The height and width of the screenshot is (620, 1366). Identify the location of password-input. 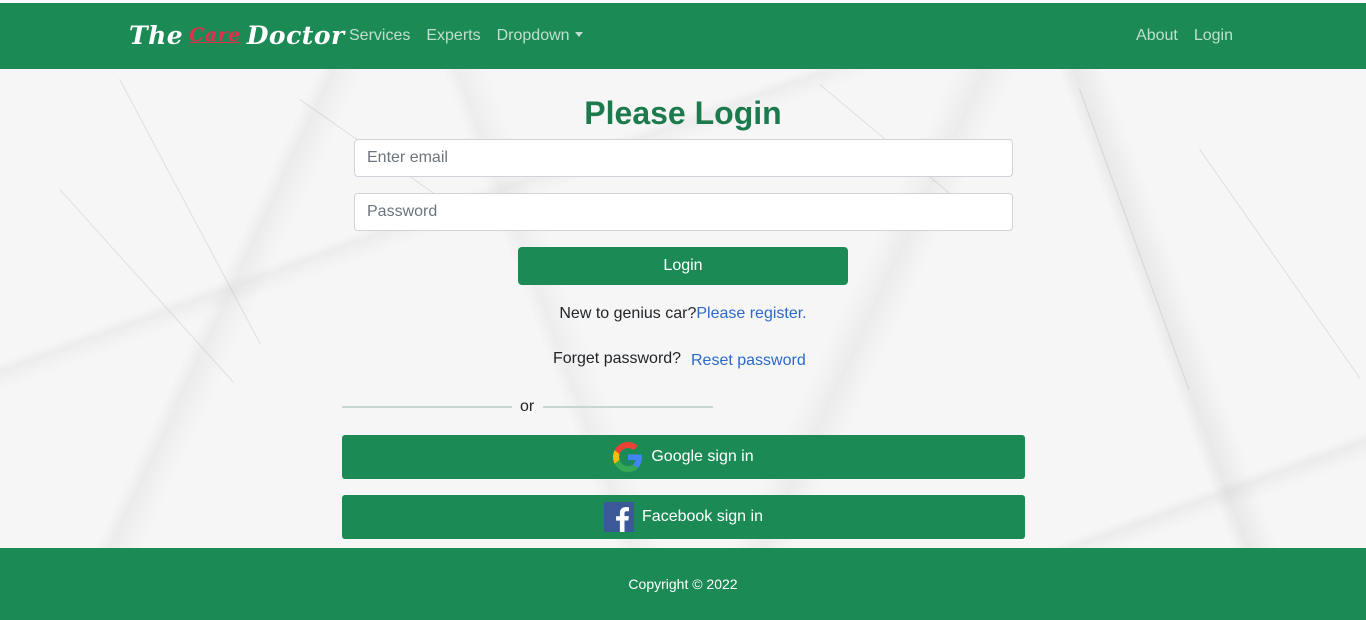
(683, 212).